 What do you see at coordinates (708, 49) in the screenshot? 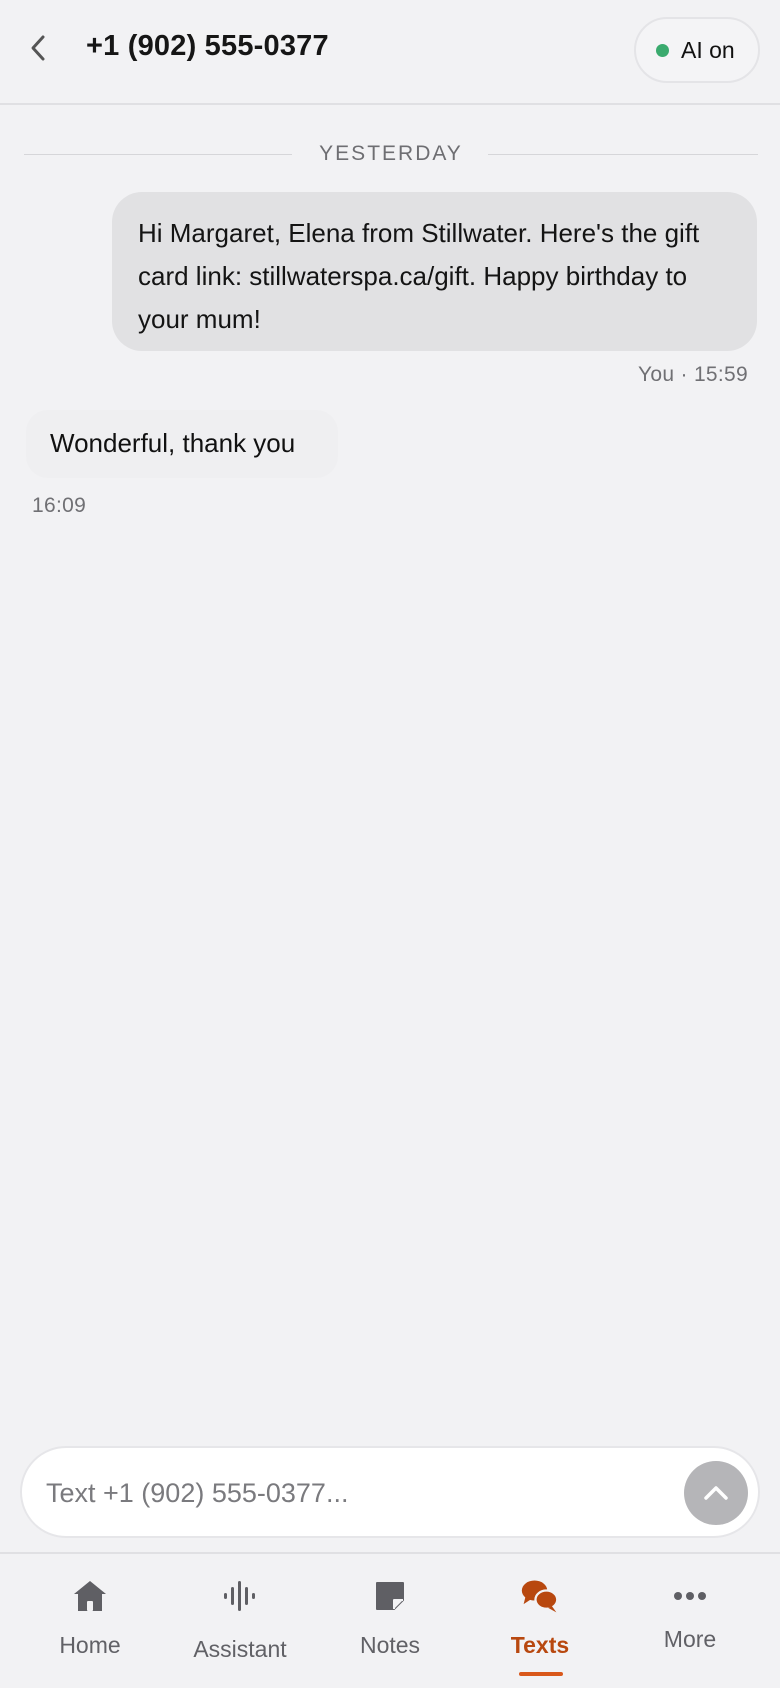
I see `ai-status-label: AI on` at bounding box center [708, 49].